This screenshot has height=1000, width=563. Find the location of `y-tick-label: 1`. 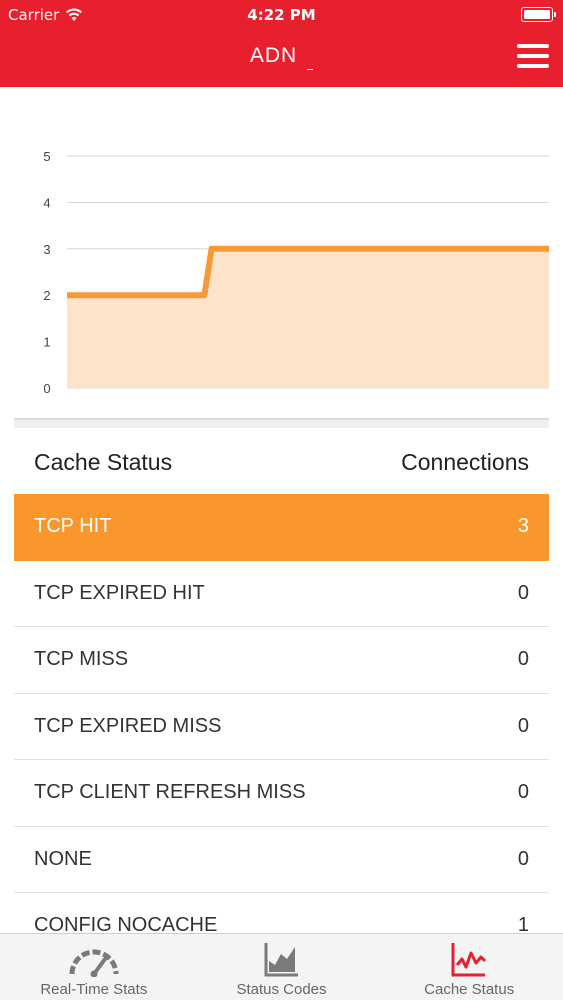

y-tick-label: 1 is located at coordinates (46, 342).